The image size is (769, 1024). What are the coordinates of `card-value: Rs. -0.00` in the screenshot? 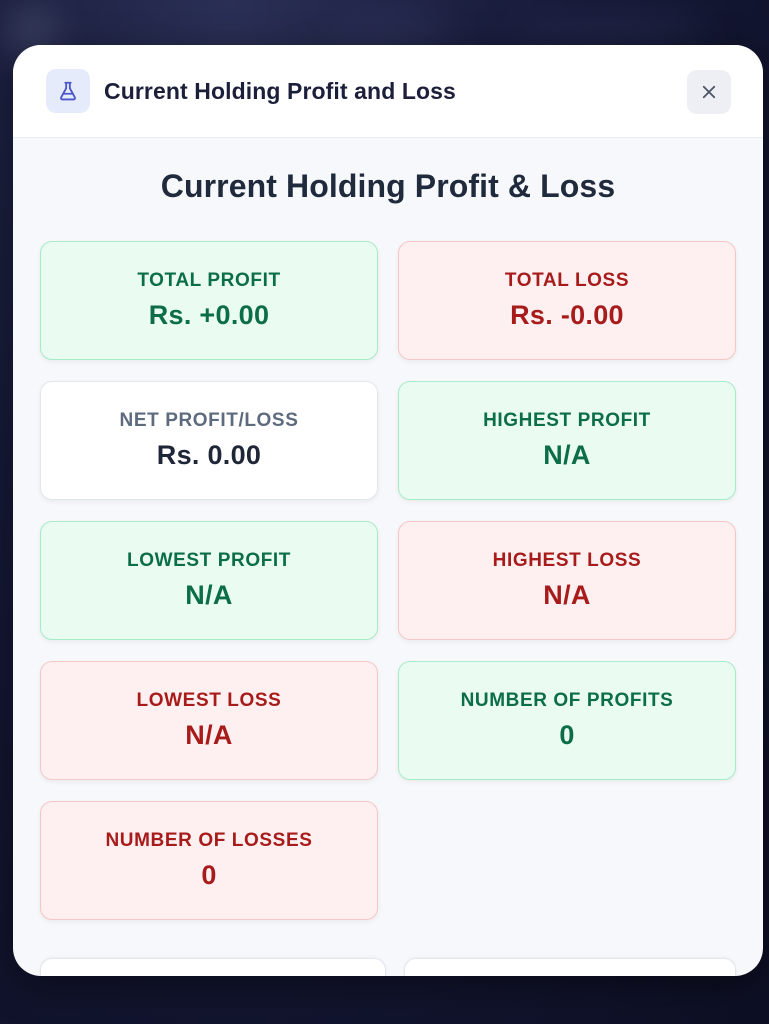 It's located at (567, 315).